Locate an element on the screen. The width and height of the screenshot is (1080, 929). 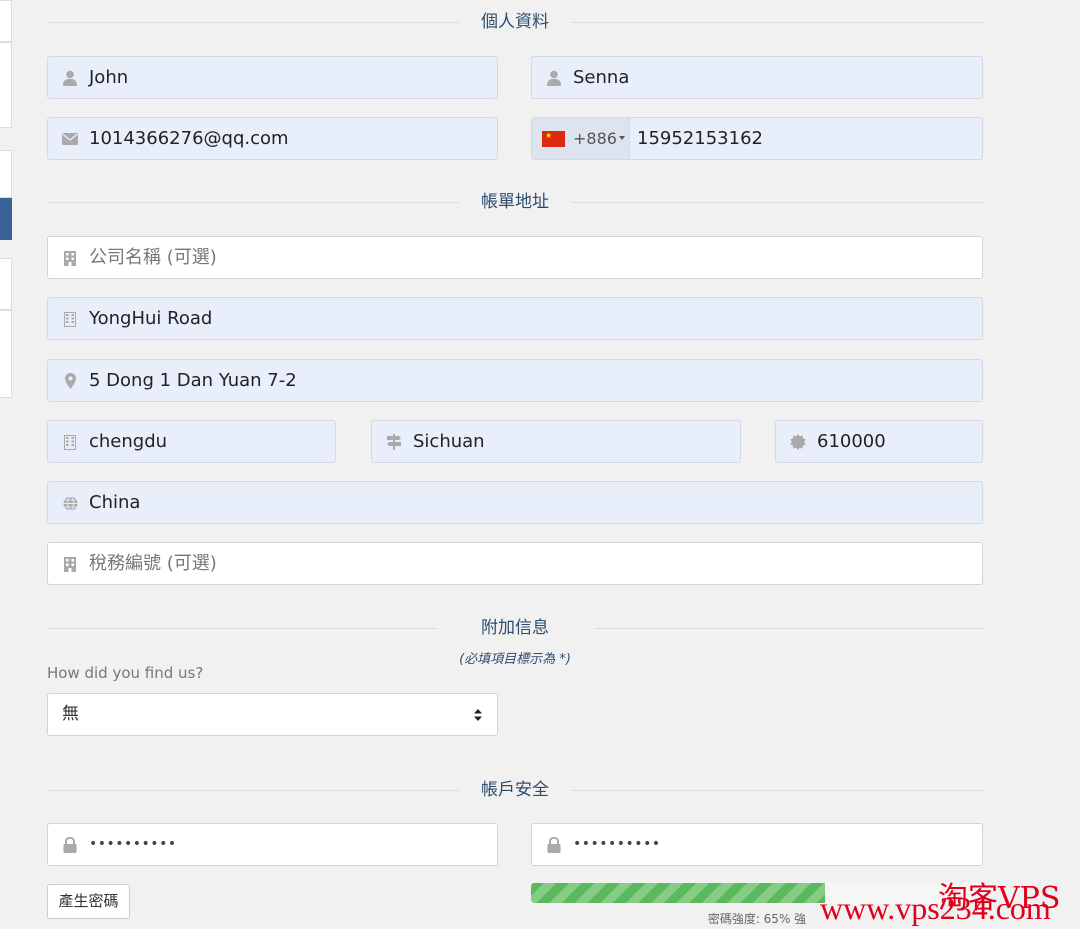
sidebar-active-item-edge is located at coordinates (6, 219).